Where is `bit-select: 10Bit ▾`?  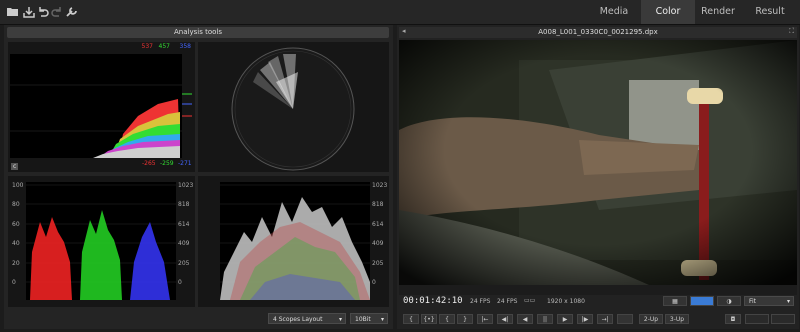
bit-select: 10Bit ▾ is located at coordinates (369, 318).